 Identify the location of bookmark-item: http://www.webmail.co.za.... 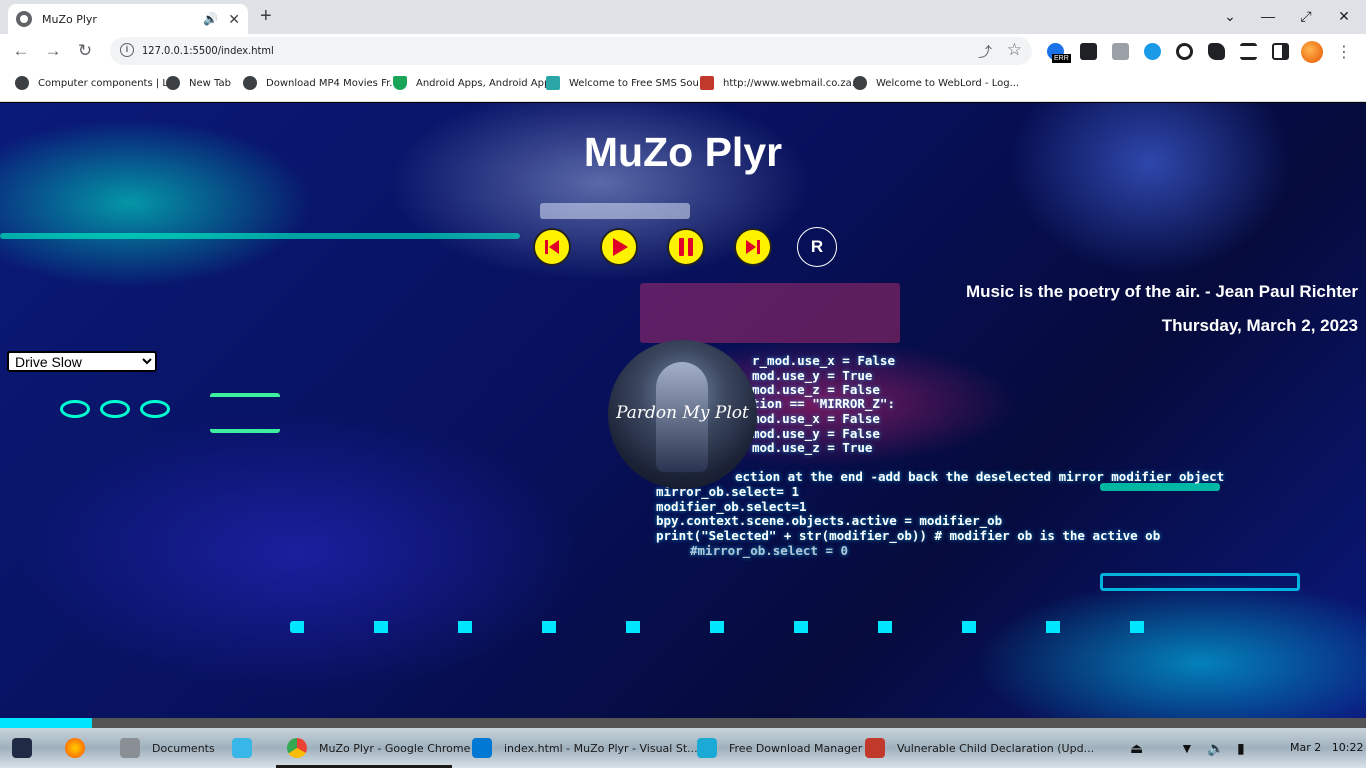
(780, 83).